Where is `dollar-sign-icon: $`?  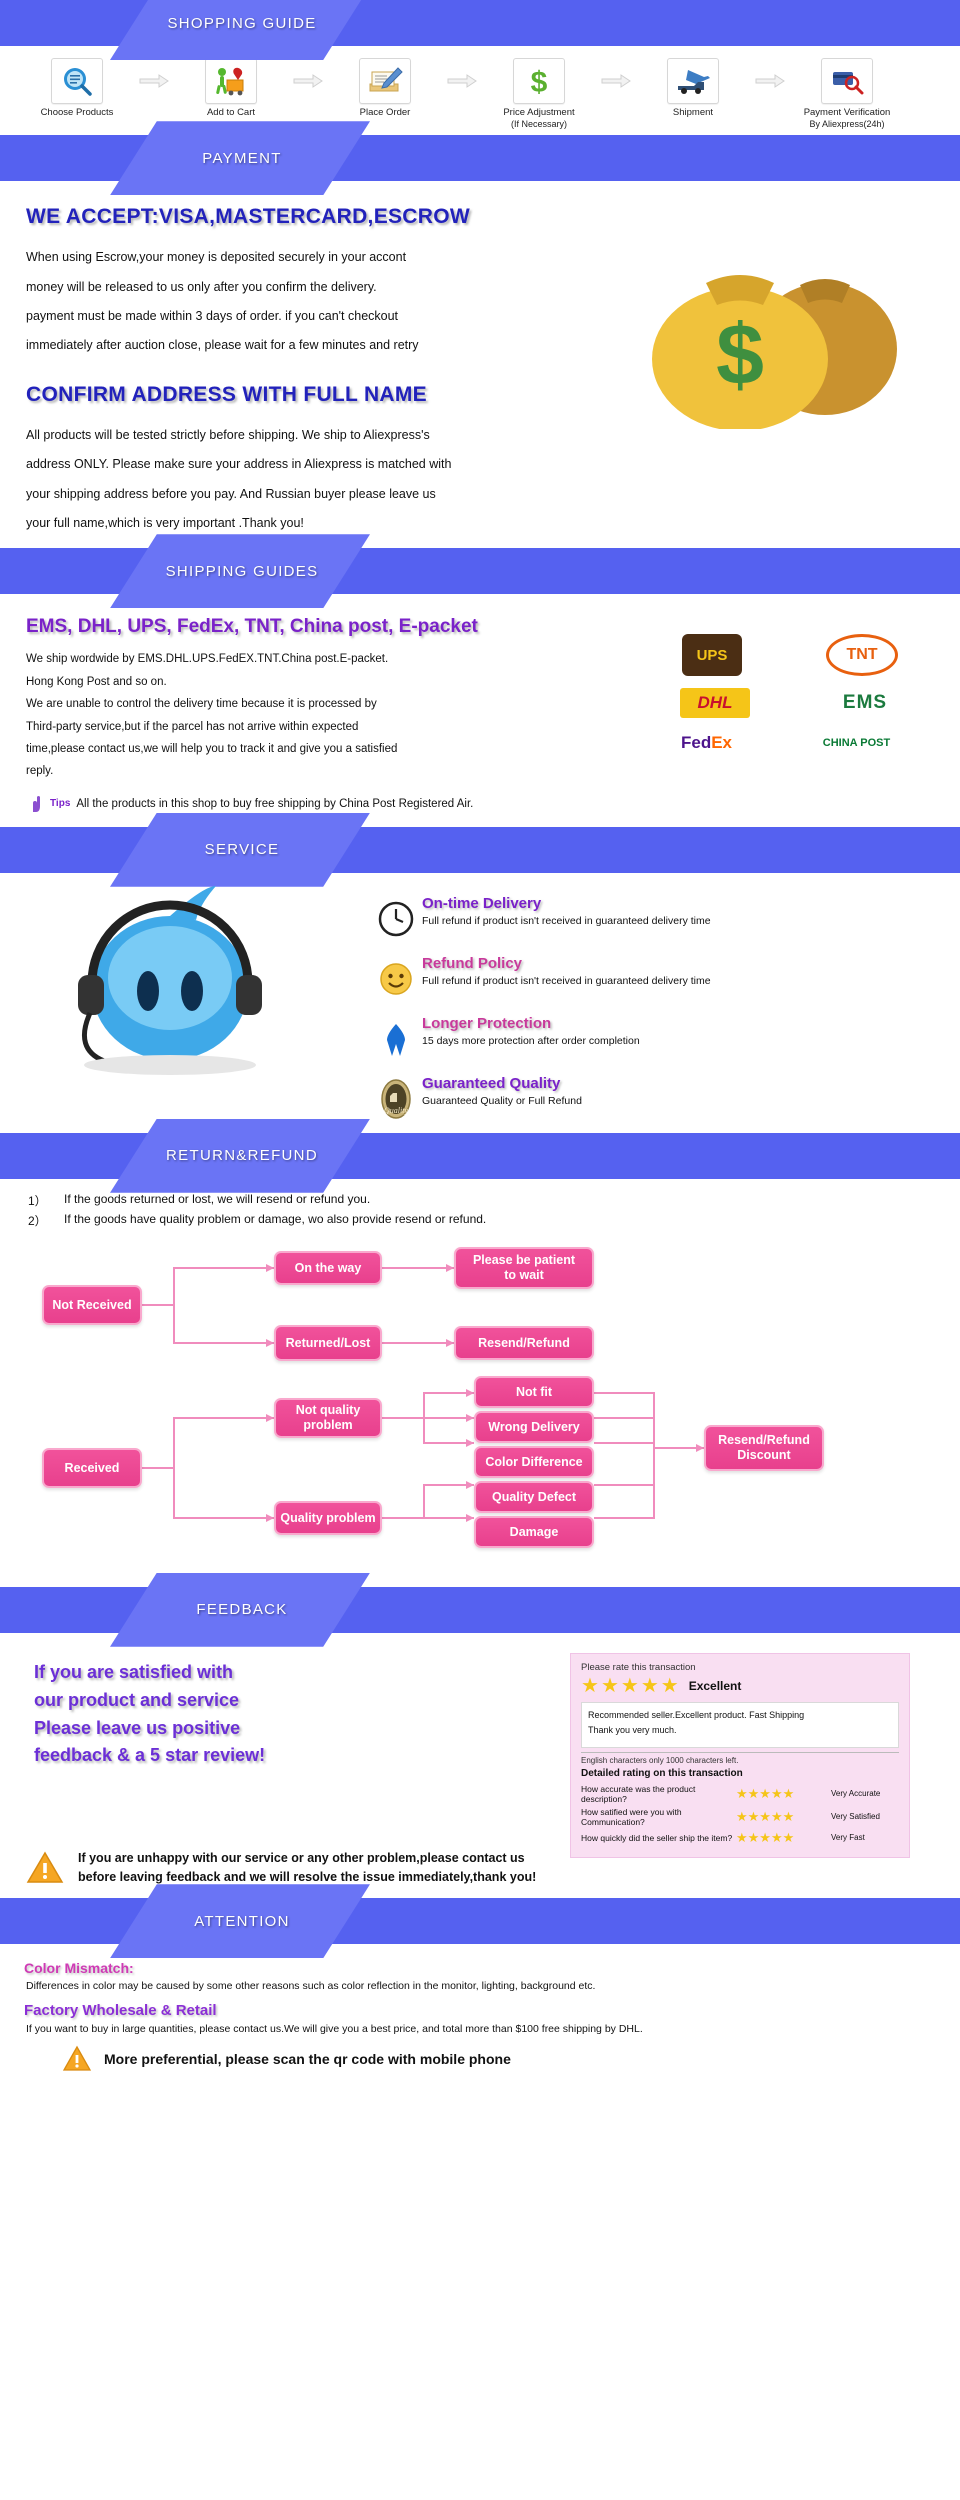 dollar-sign-icon: $ is located at coordinates (539, 81).